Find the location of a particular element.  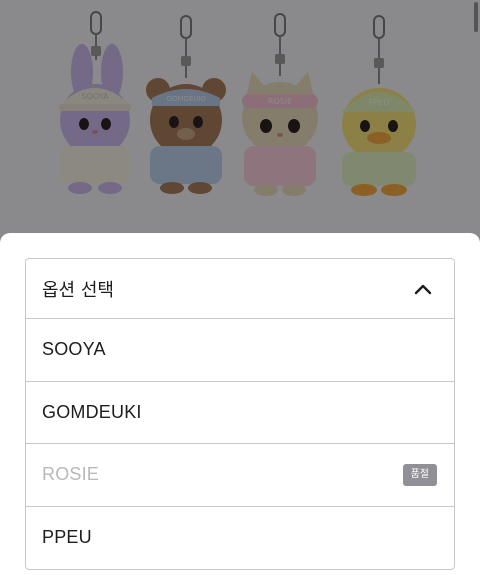

option-select-header: 옵션 선택 is located at coordinates (240, 289).